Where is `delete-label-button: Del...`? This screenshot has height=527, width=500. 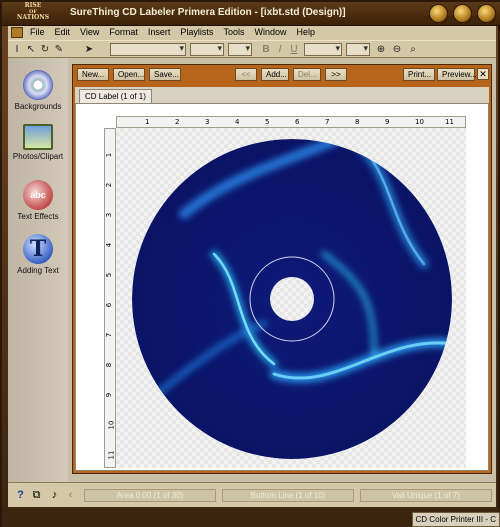
delete-label-button: Del... is located at coordinates (307, 74).